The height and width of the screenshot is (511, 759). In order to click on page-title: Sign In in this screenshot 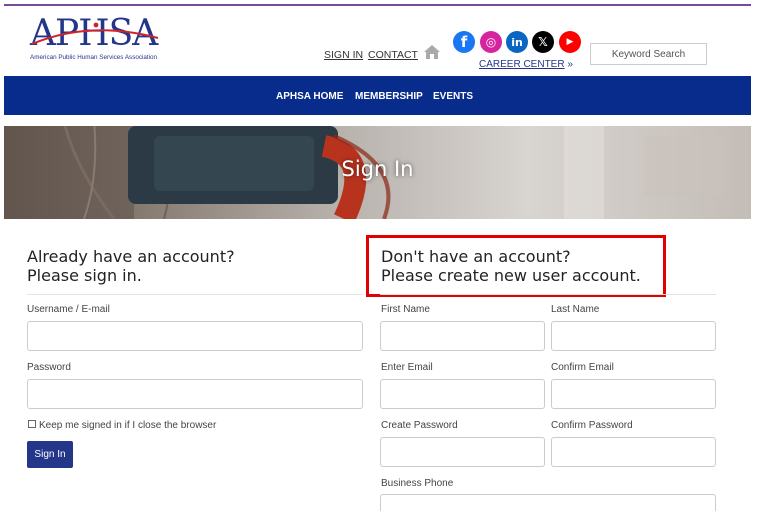, I will do `click(377, 169)`.